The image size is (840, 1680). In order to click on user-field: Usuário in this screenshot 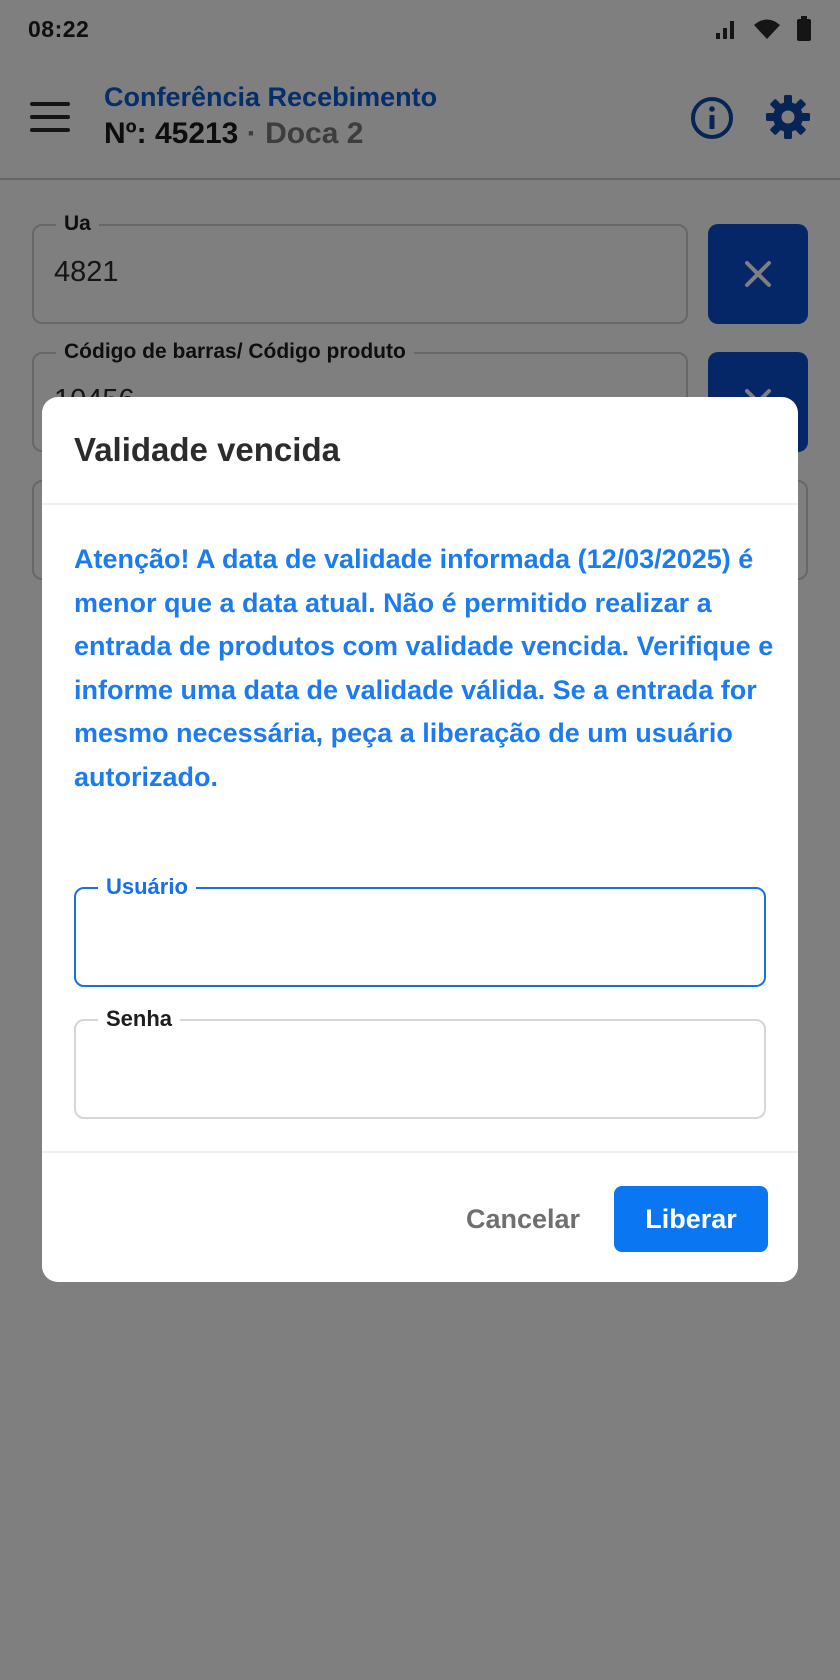, I will do `click(420, 930)`.